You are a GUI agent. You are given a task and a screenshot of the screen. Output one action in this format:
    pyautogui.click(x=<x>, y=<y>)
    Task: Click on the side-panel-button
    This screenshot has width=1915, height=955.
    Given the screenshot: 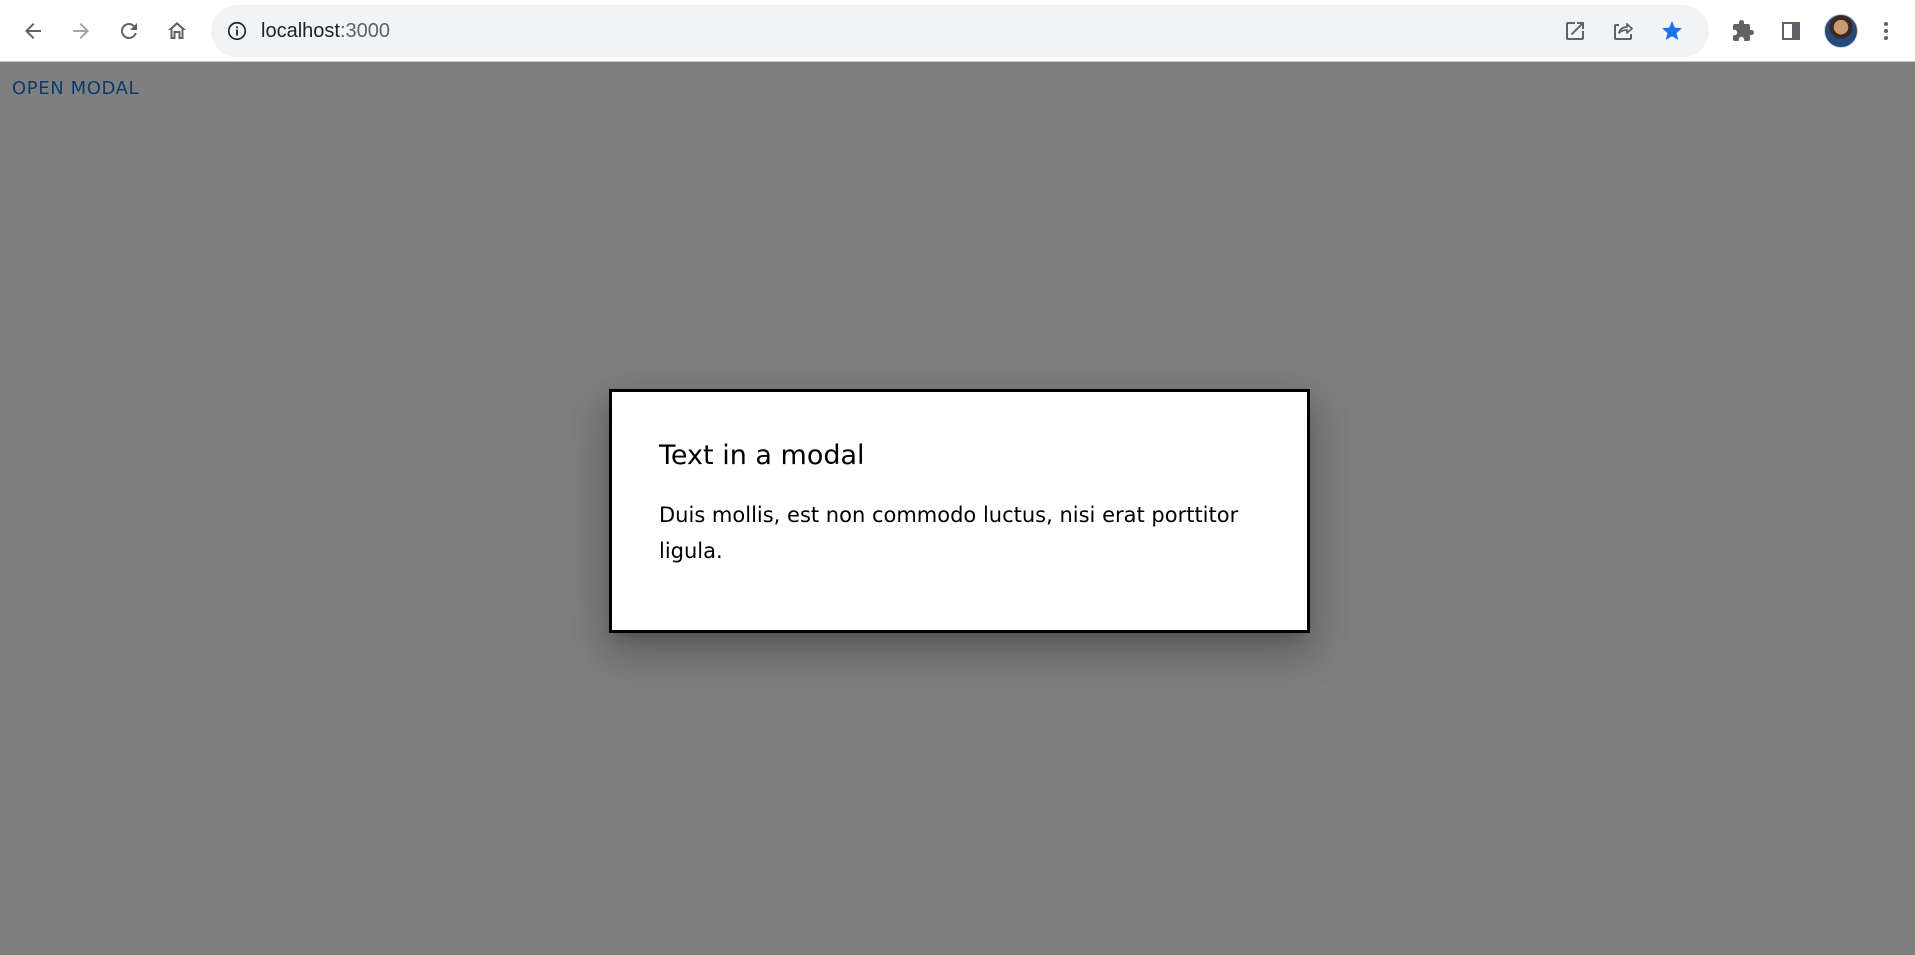 What is the action you would take?
    pyautogui.click(x=1791, y=31)
    